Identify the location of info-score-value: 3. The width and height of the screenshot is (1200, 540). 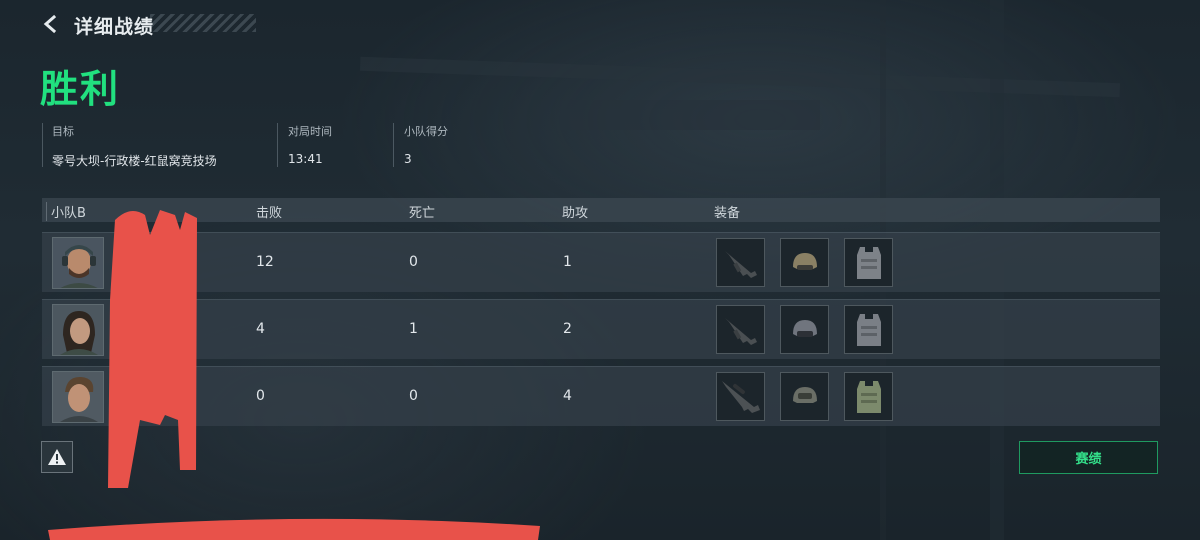
(408, 159).